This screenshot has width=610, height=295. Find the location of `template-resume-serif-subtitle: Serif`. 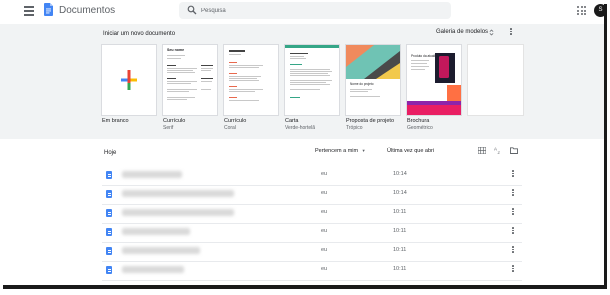

template-resume-serif-subtitle: Serif is located at coordinates (168, 128).